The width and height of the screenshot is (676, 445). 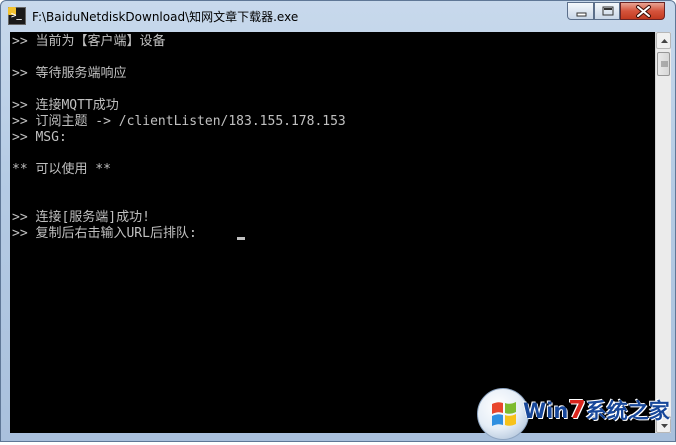 I want to click on console-line: ** 可以使用 **, so click(x=61, y=169).